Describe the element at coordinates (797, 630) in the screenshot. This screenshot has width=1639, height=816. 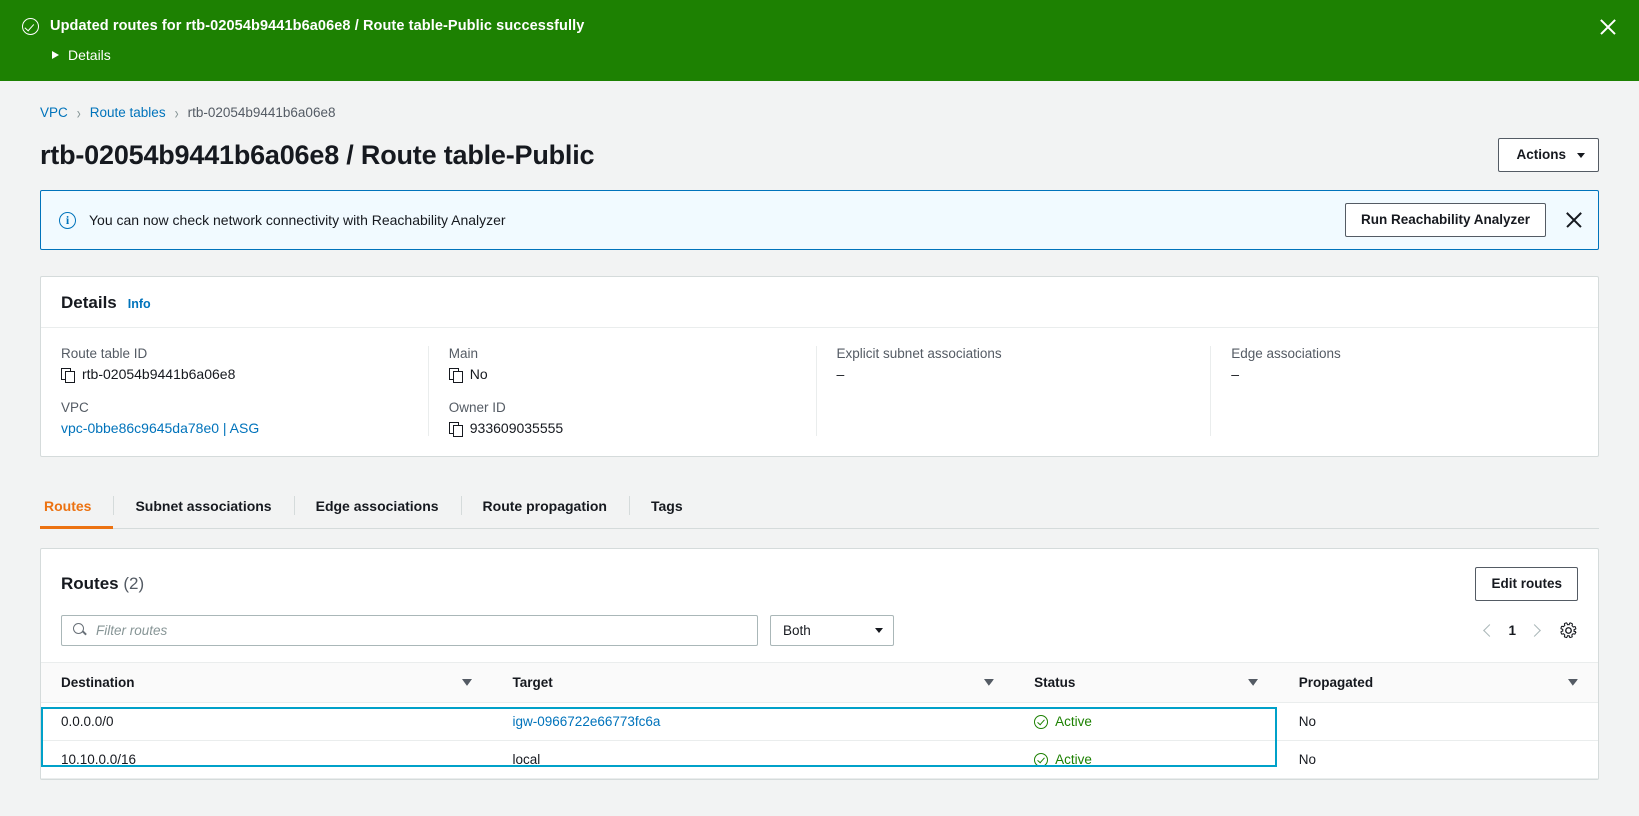
I see `route-type-select-value: Both` at that location.